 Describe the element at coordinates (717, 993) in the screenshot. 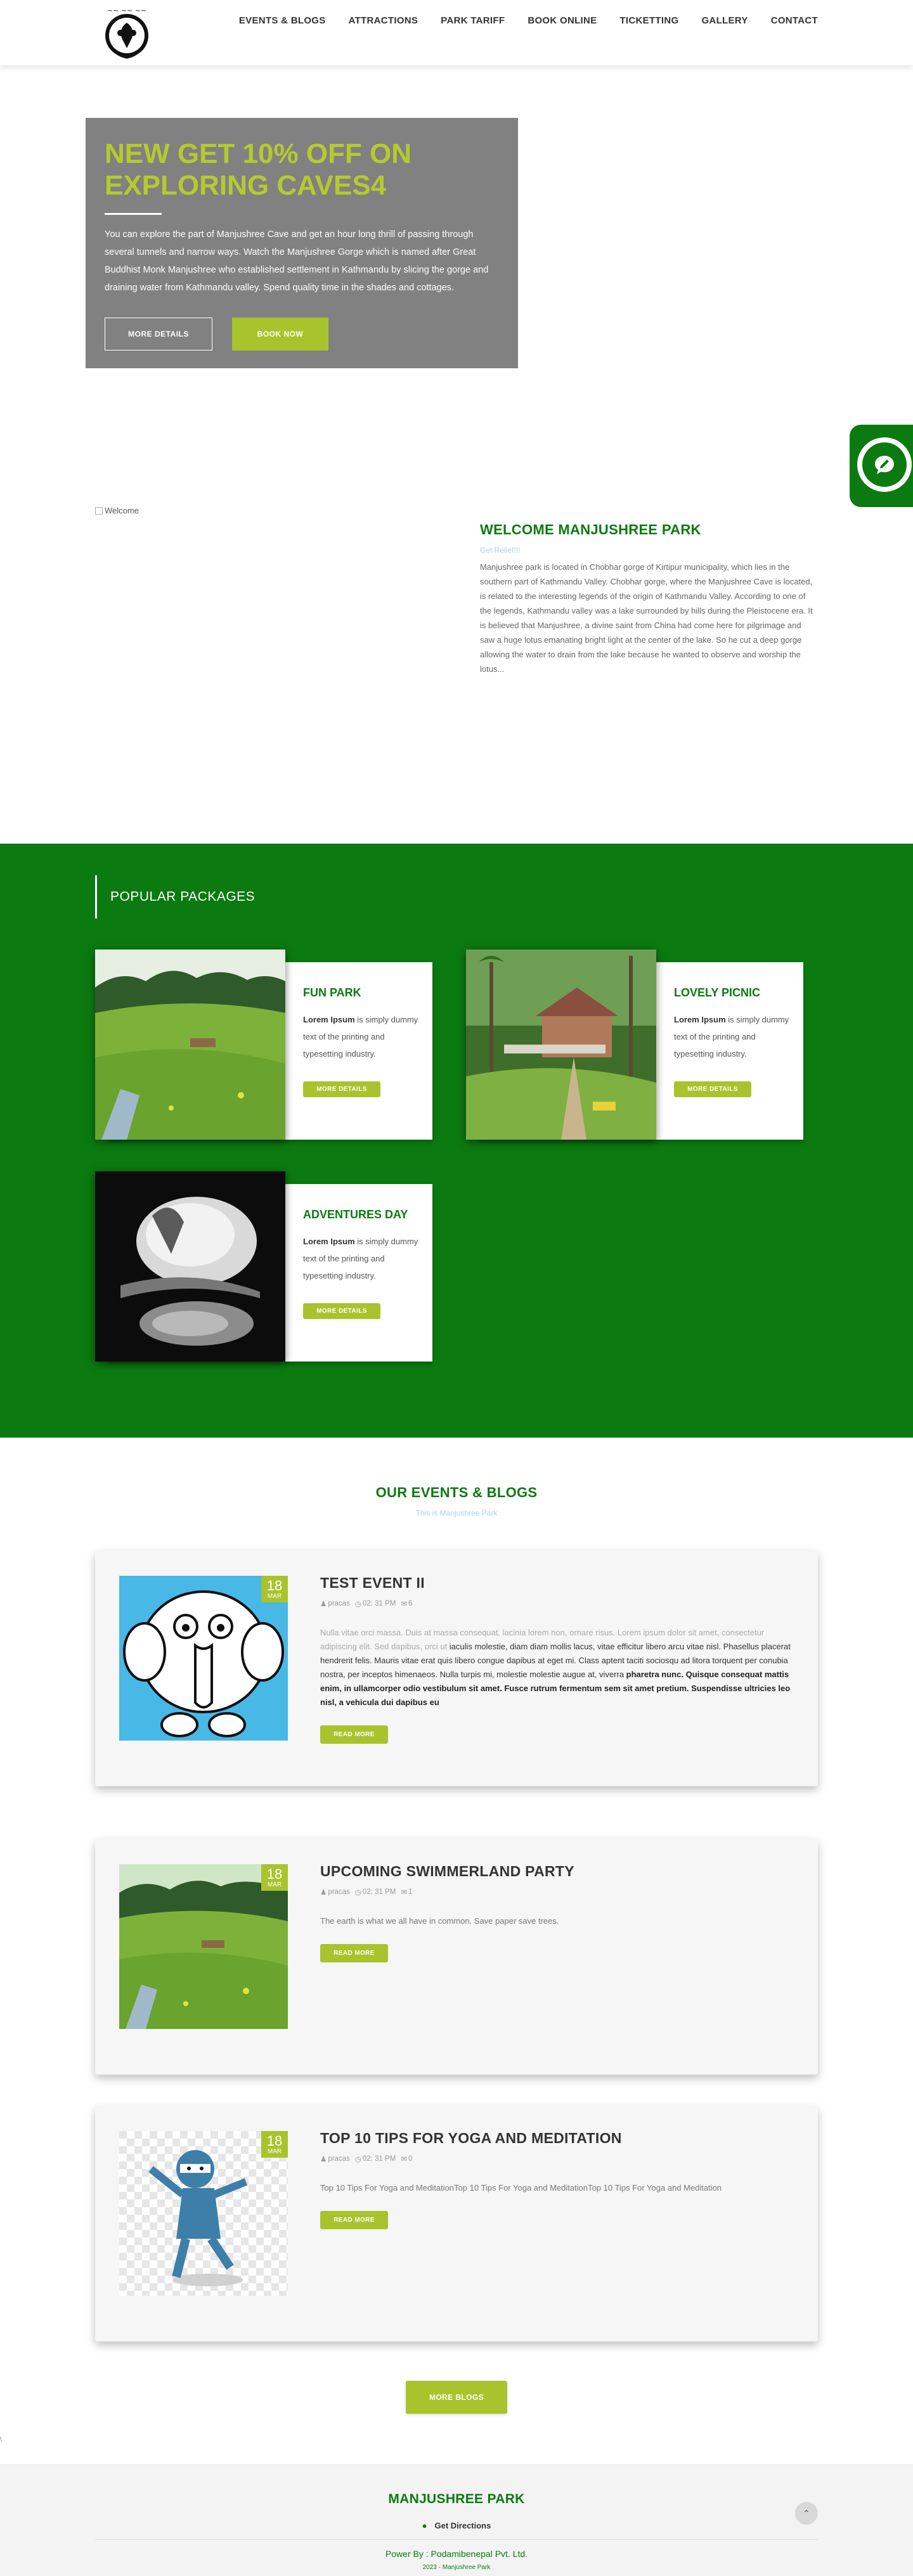

I see `package-title: LOVELY PICNIC` at that location.